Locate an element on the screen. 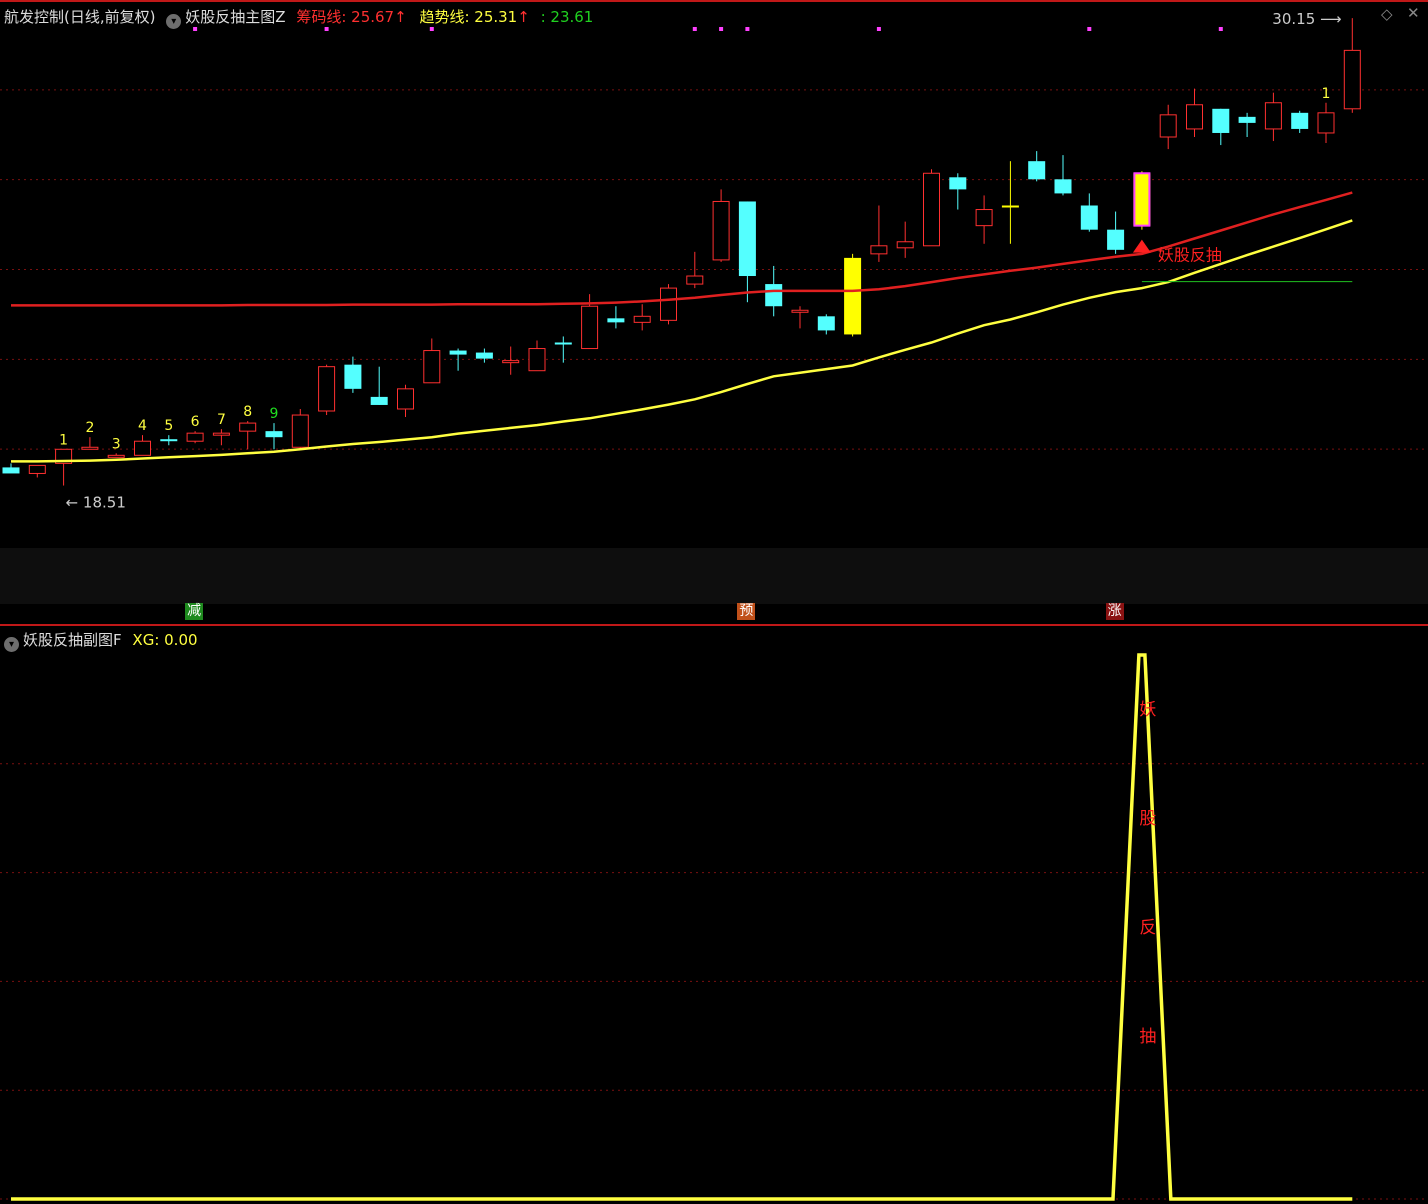 The image size is (1428, 1204). chip-line is located at coordinates (682, 249).